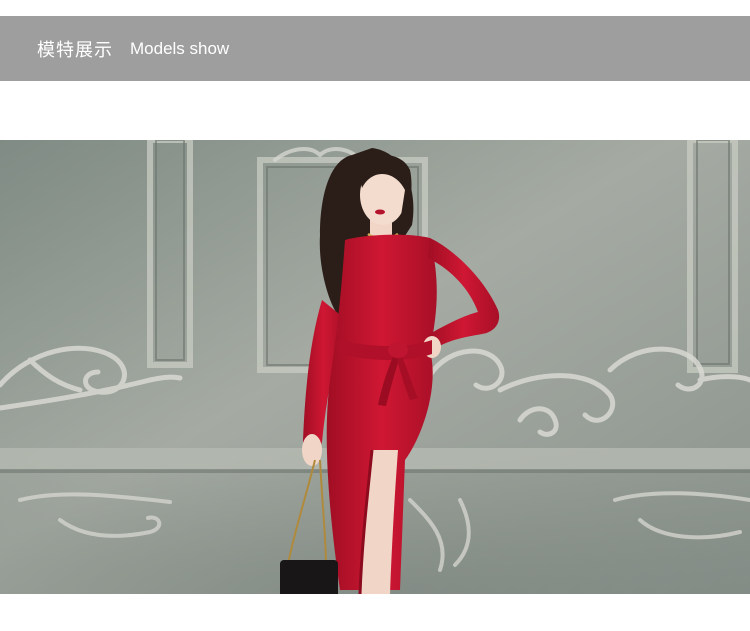  What do you see at coordinates (309, 577) in the screenshot?
I see `handbag` at bounding box center [309, 577].